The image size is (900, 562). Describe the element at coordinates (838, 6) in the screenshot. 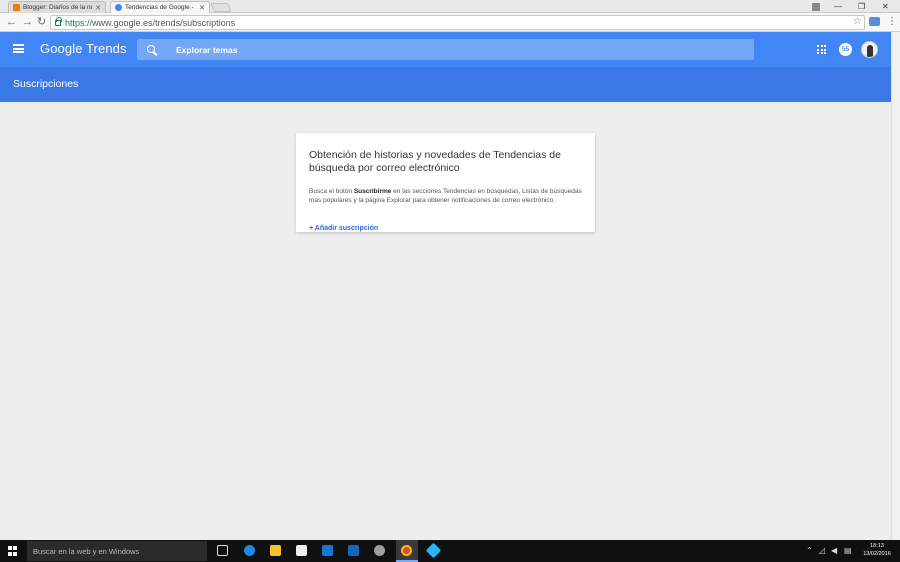

I see `minimize-button: —` at that location.